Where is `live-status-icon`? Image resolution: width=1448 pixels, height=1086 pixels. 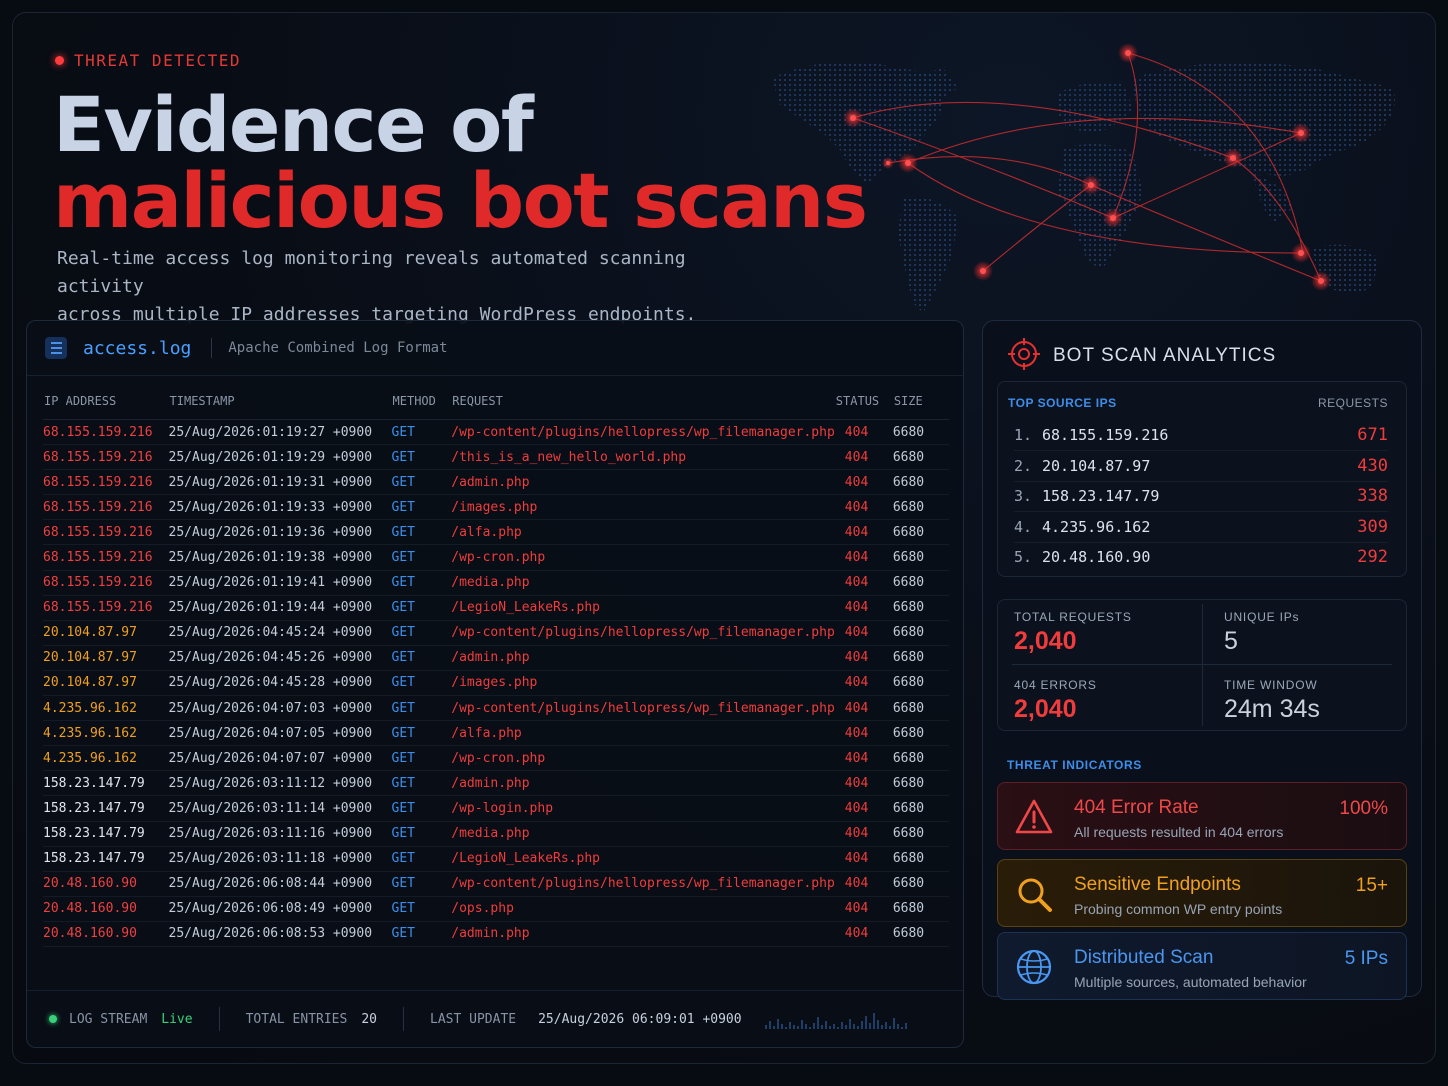
live-status-icon is located at coordinates (53, 1019).